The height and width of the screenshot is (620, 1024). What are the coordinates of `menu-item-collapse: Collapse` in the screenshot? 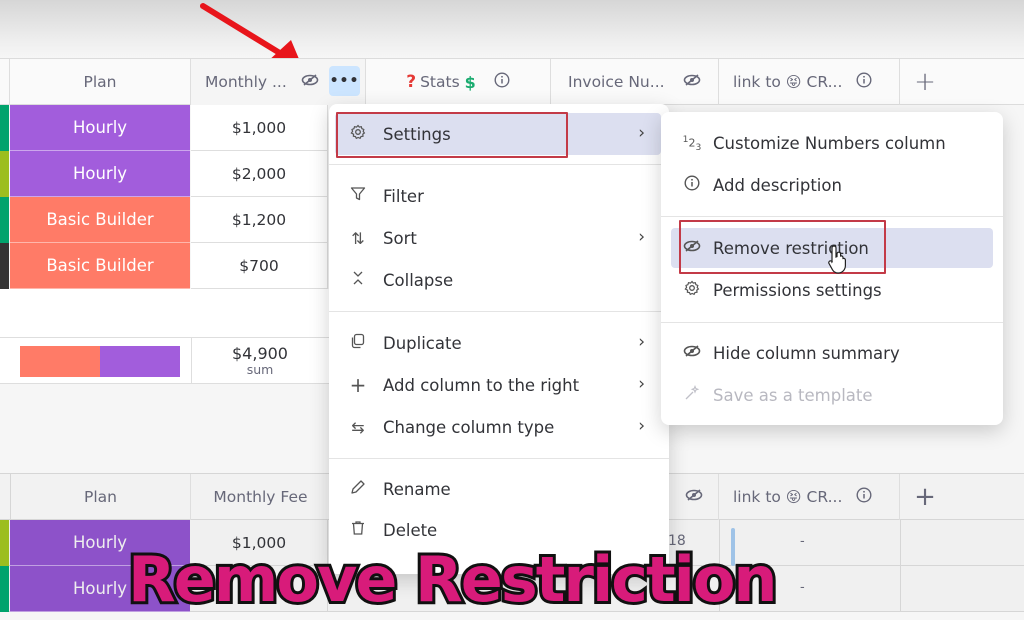 It's located at (498, 280).